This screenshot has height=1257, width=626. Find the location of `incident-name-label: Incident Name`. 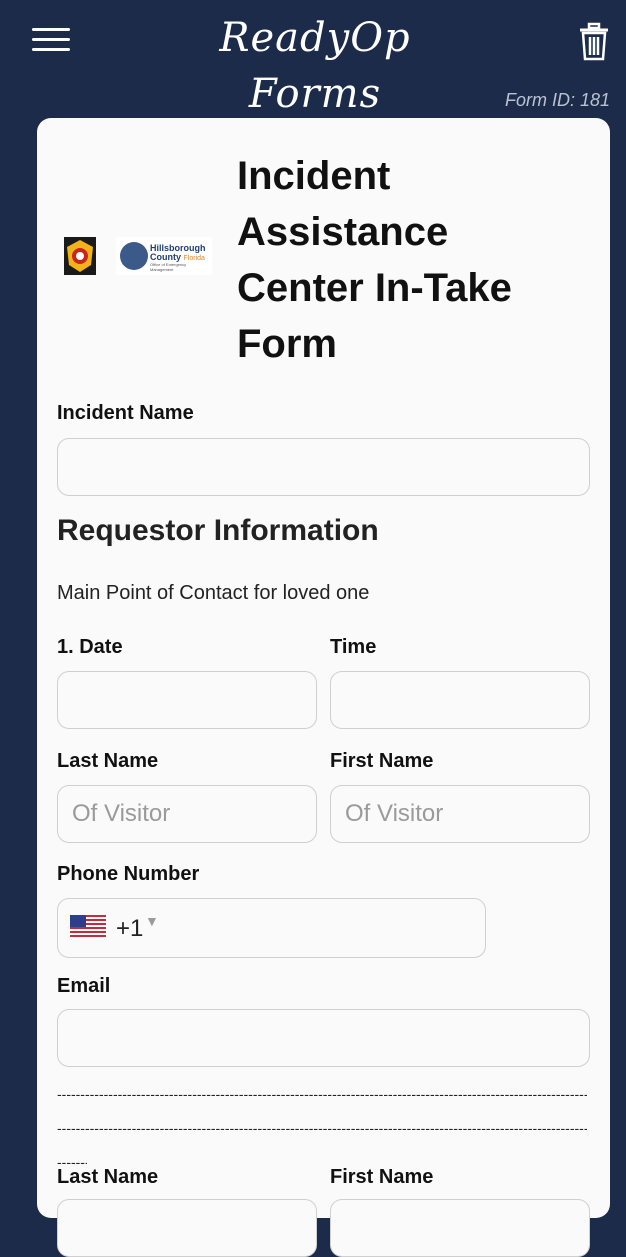

incident-name-label: Incident Name is located at coordinates (125, 413).